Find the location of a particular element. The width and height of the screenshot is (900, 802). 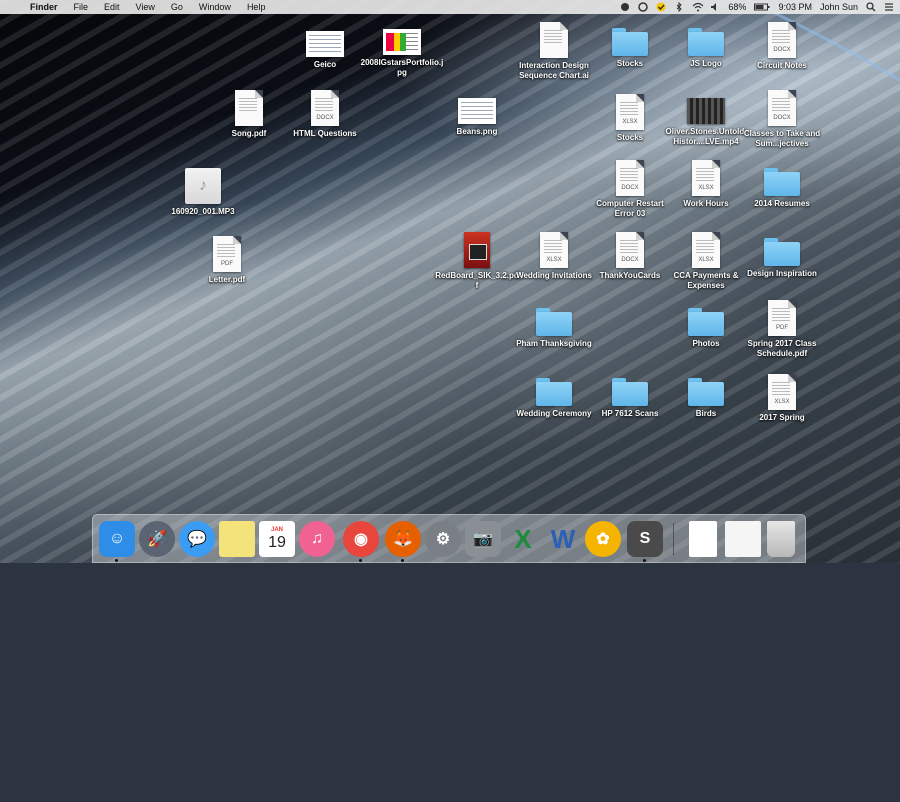

desktop-icon-label: Classes to Take and Sum...jectives is located at coordinates (782, 138).